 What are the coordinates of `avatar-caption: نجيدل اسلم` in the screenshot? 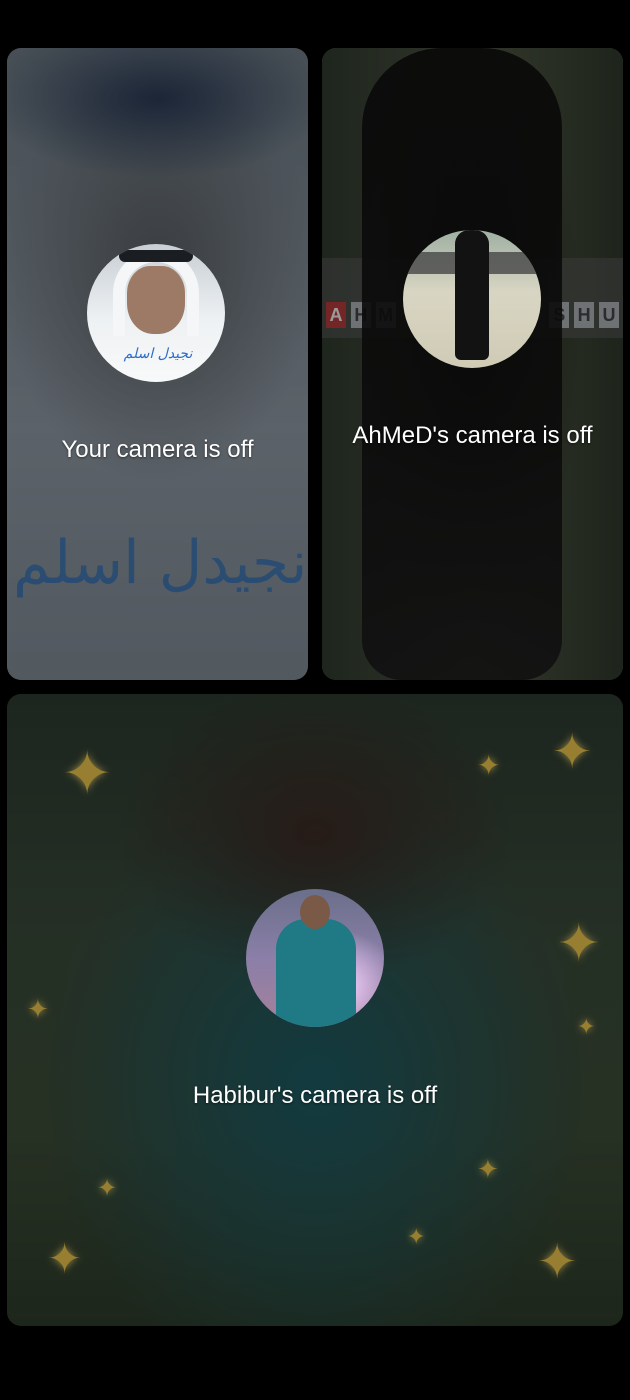 It's located at (158, 354).